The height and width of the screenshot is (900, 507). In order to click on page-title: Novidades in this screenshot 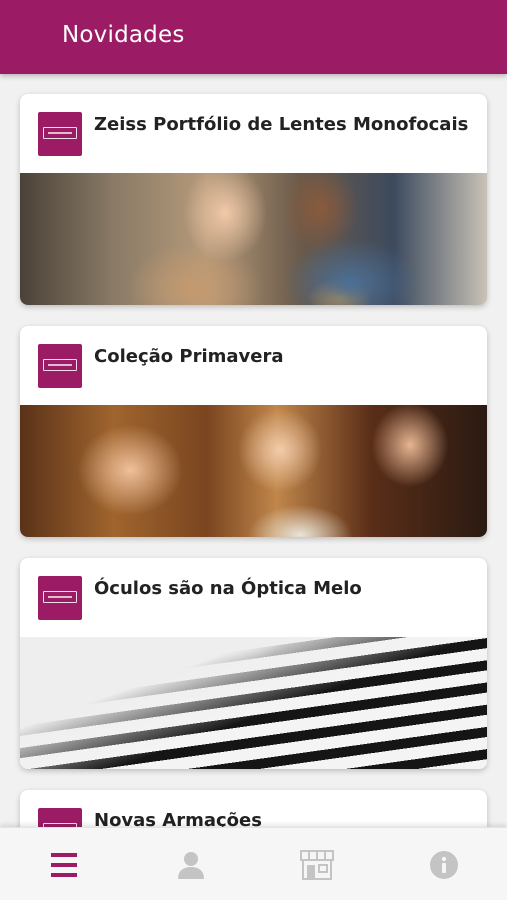, I will do `click(123, 35)`.